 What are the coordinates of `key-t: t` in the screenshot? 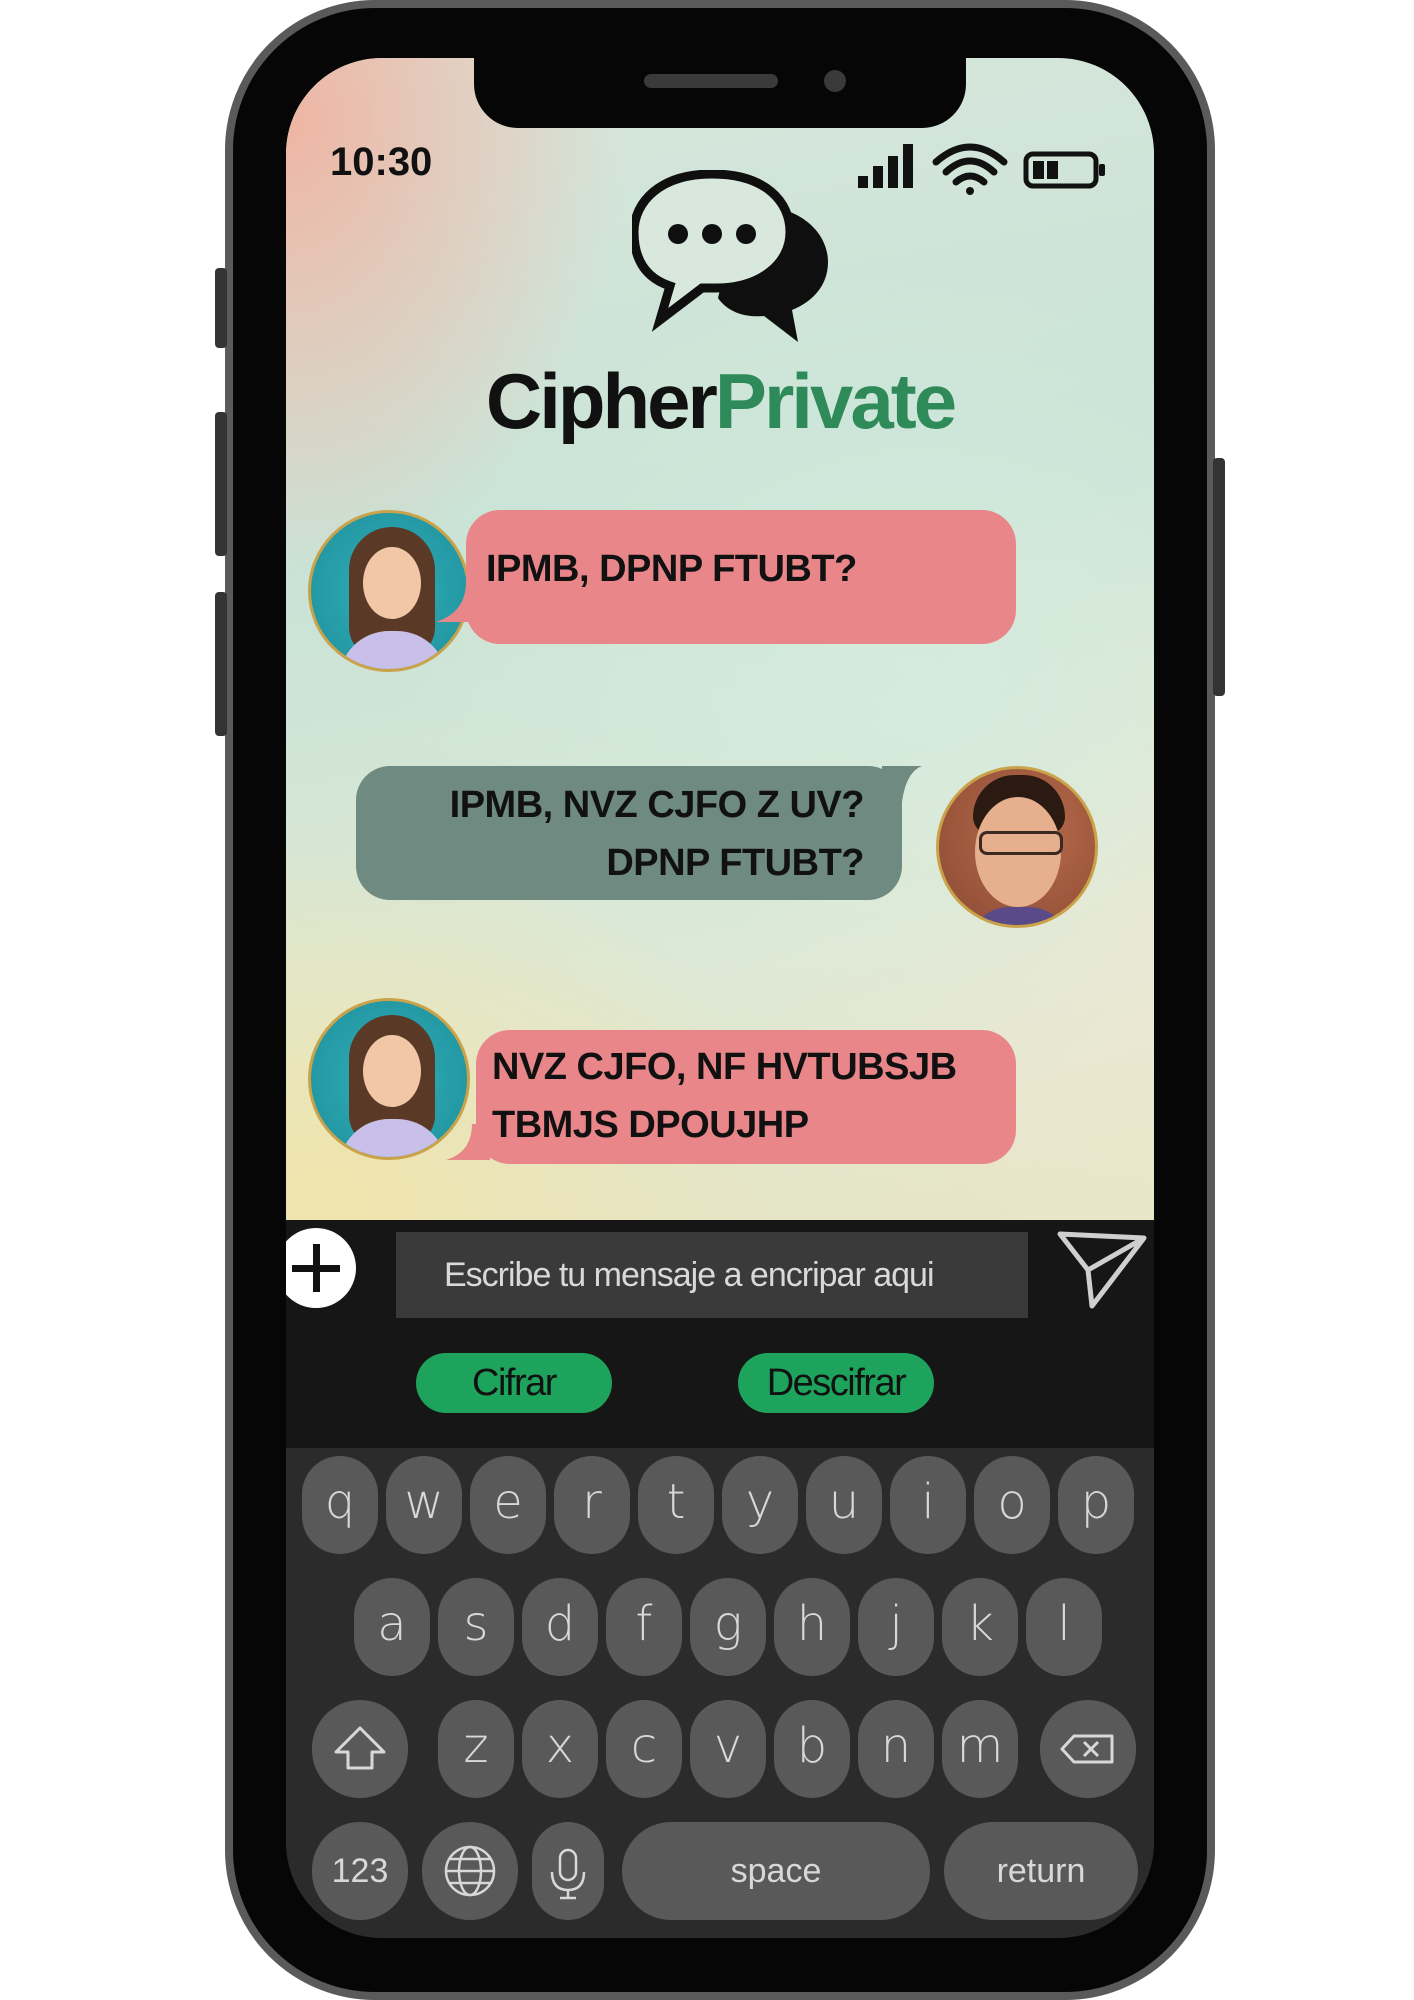 It's located at (676, 1505).